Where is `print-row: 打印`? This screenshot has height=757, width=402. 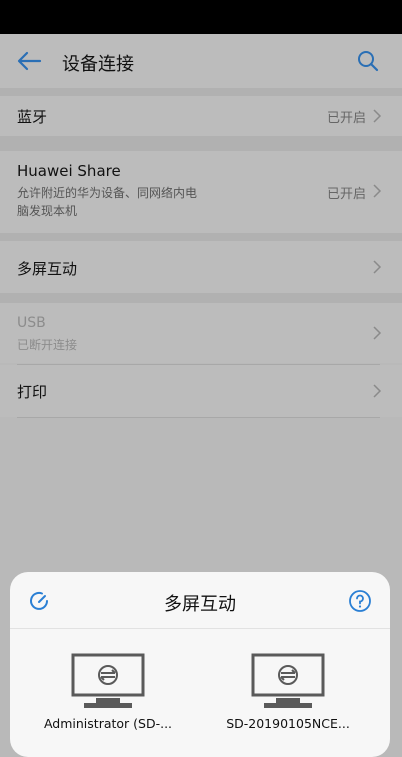 print-row: 打印 is located at coordinates (201, 391).